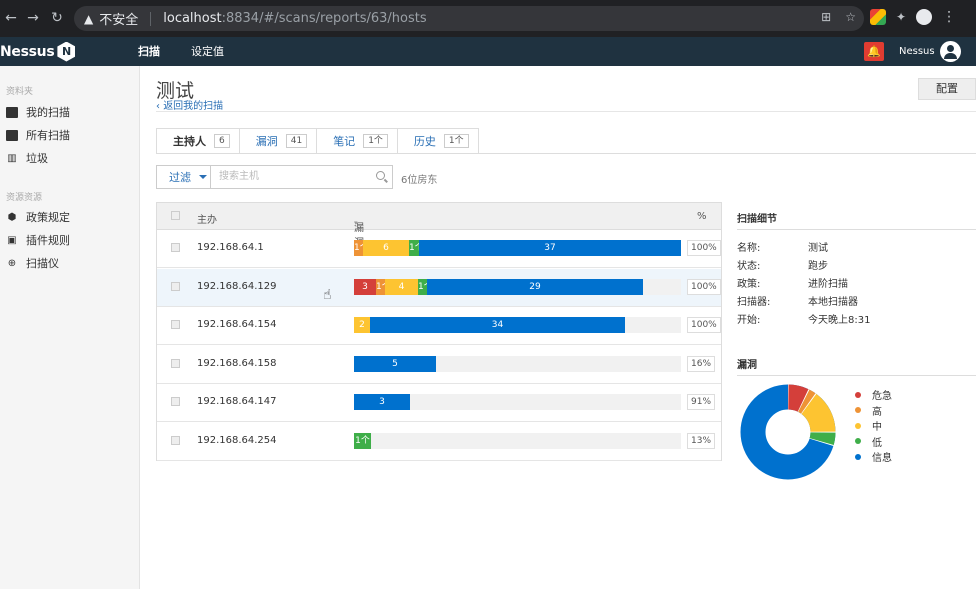  I want to click on sidebar-item-plugin-rules: ▣ 插件规则, so click(38, 240).